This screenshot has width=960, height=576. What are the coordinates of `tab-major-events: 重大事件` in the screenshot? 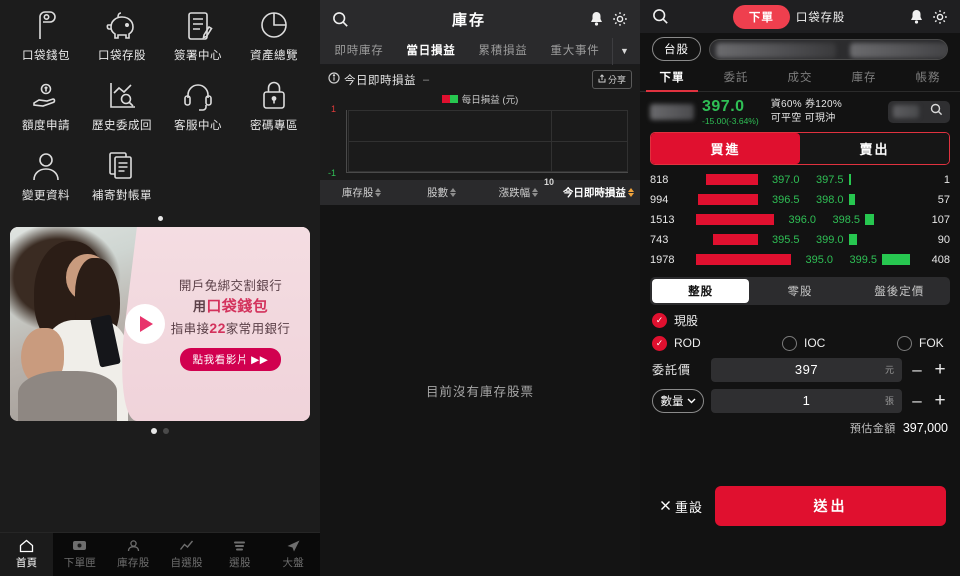 It's located at (575, 51).